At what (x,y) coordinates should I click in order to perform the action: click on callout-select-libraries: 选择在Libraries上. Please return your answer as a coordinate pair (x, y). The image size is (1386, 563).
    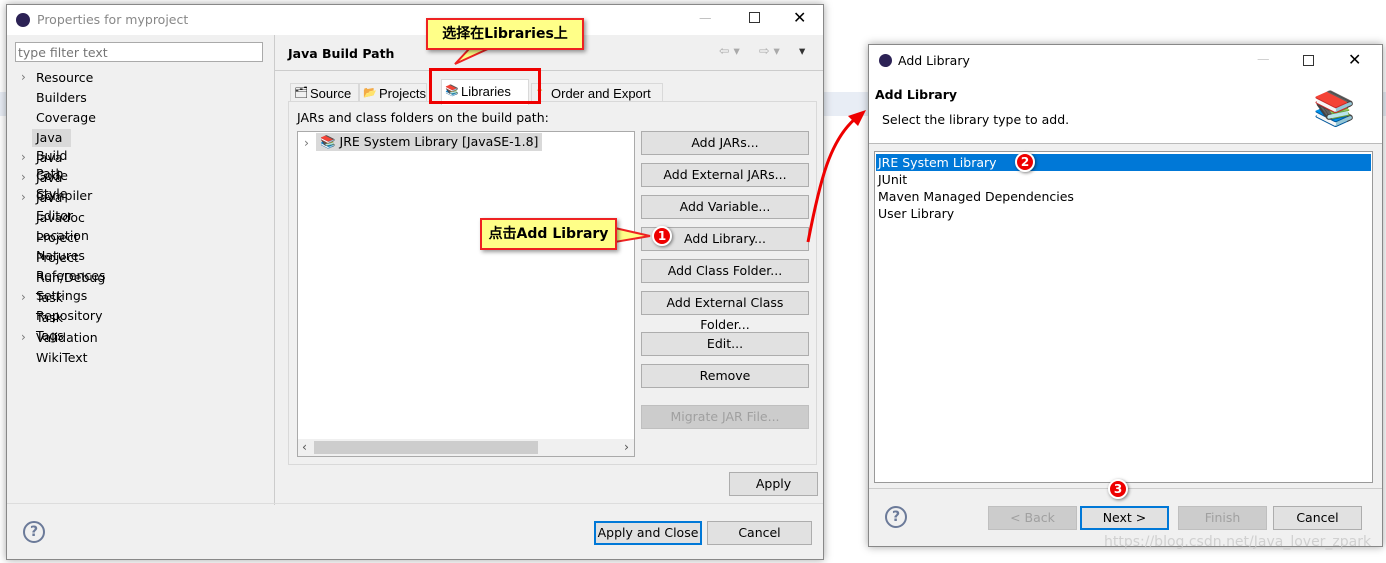
    Looking at the image, I should click on (505, 34).